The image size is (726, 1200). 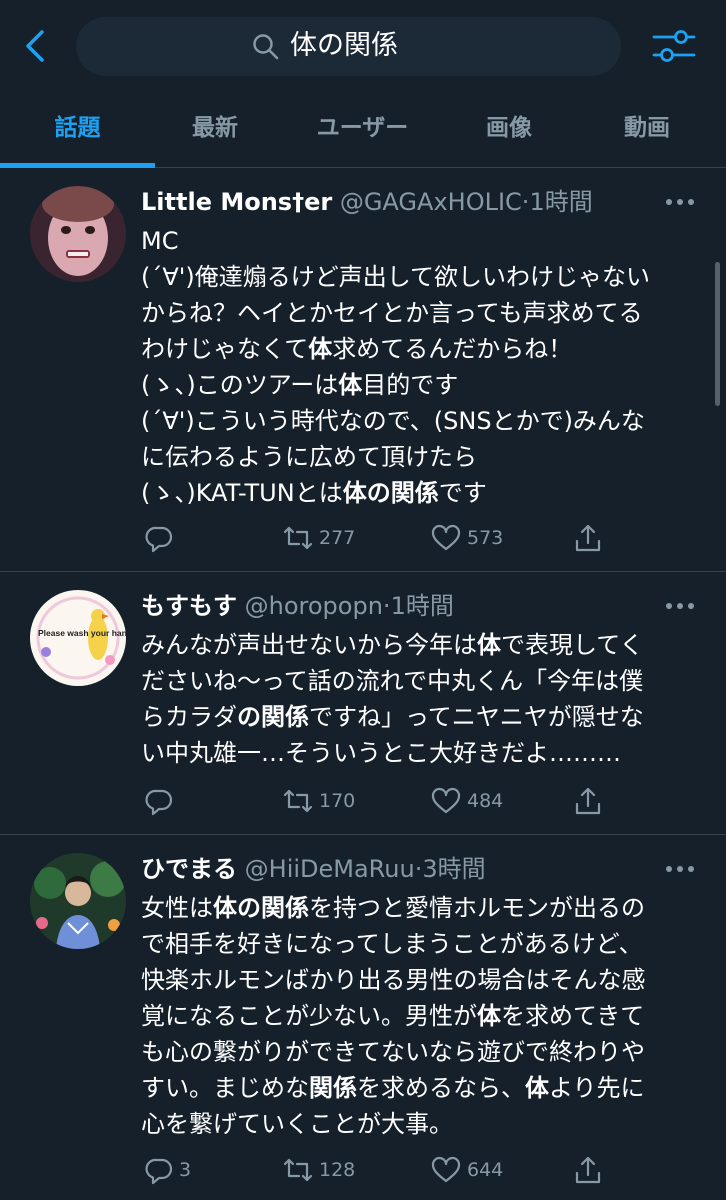 What do you see at coordinates (215, 131) in the screenshot?
I see `tab-latest: 最新` at bounding box center [215, 131].